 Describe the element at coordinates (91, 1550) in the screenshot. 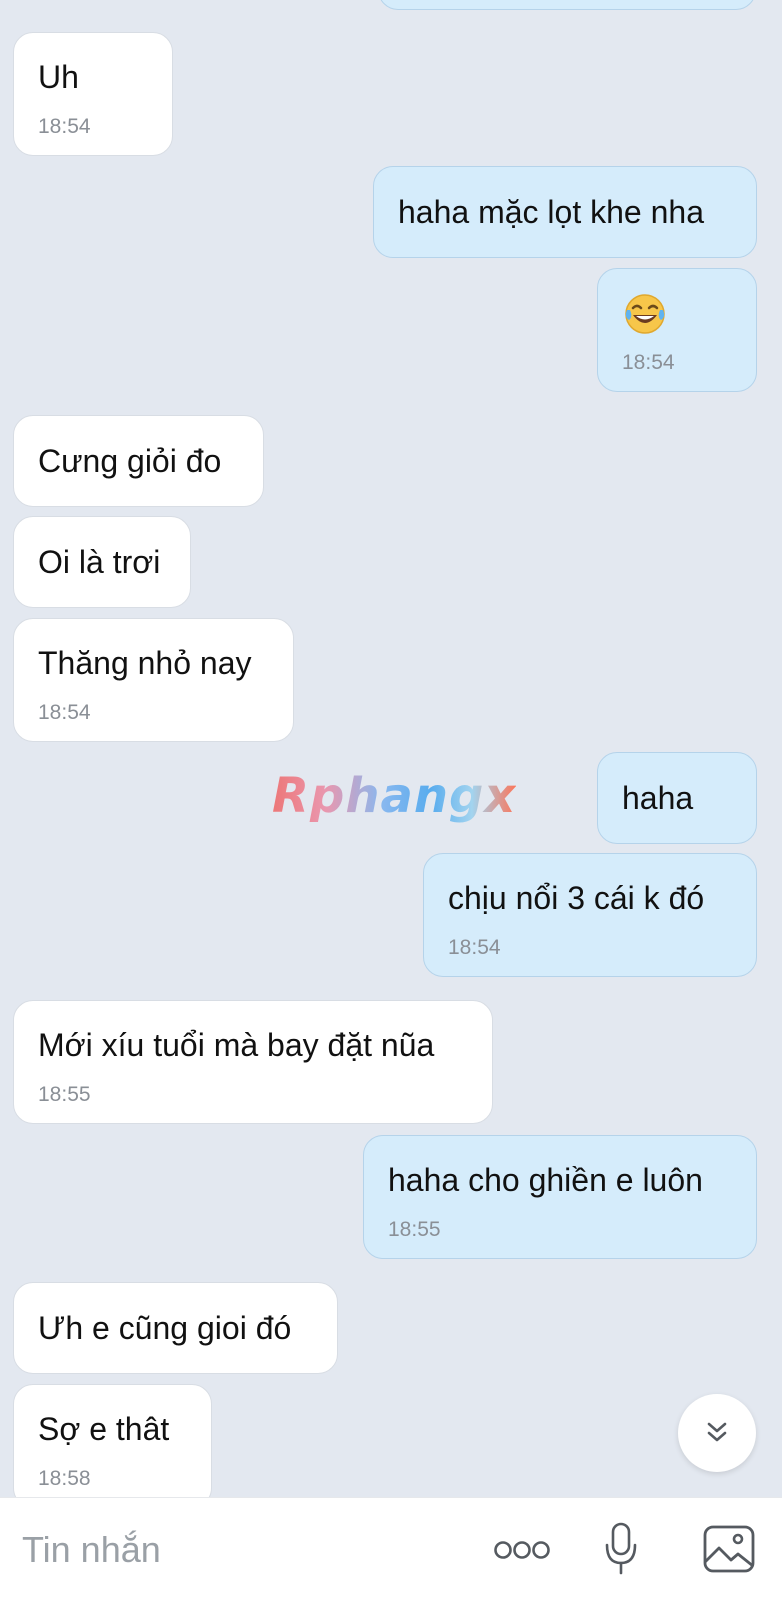

I see `message-input: Tin nhắn` at that location.